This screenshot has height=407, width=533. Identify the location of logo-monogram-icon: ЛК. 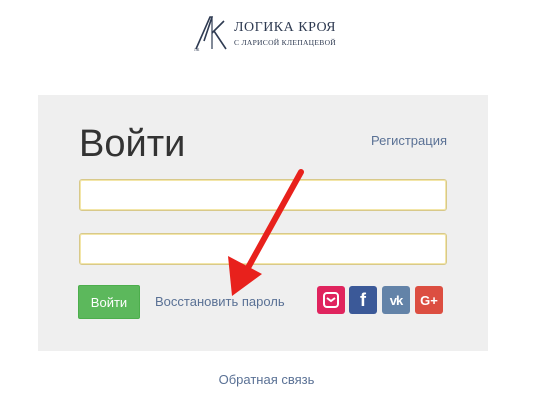
(210, 34).